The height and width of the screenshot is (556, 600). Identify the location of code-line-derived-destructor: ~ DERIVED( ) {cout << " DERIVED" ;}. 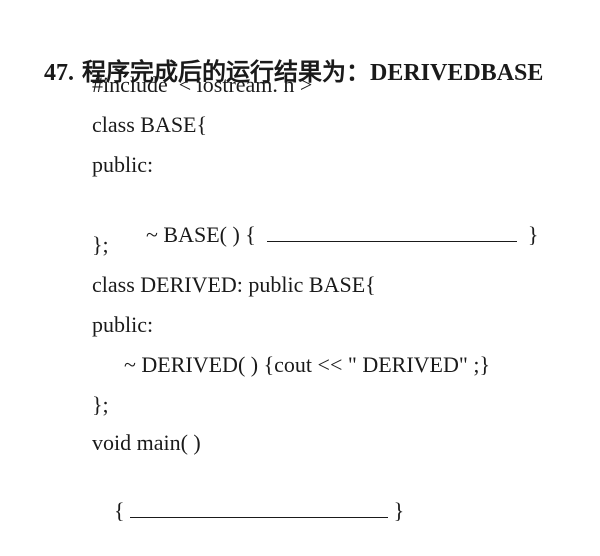
(307, 364).